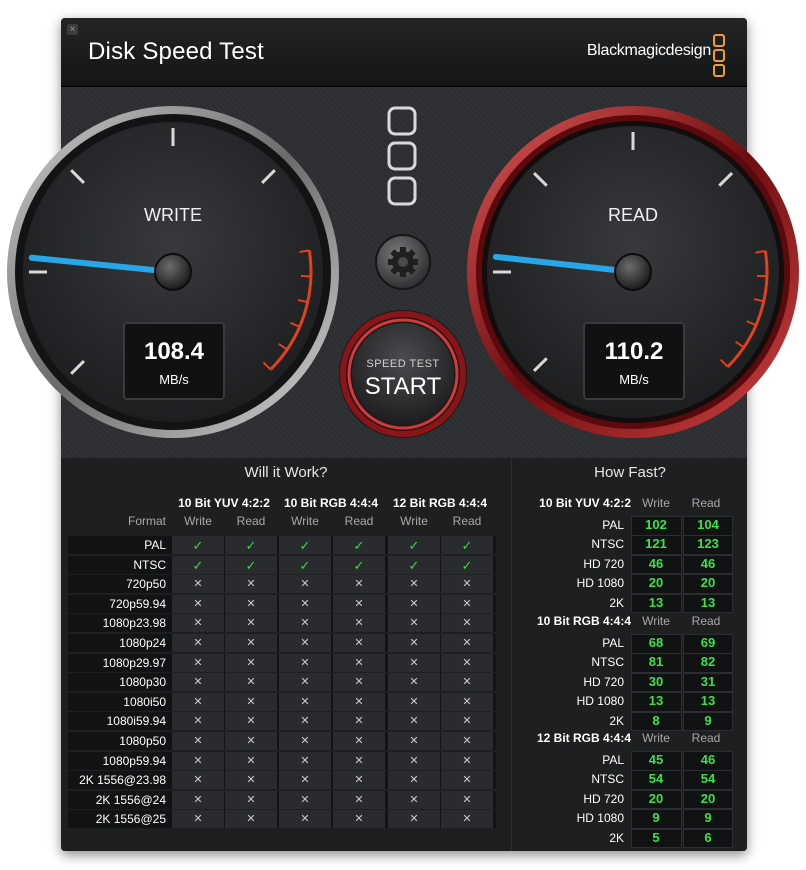 This screenshot has height=870, width=806. What do you see at coordinates (144, 701) in the screenshot?
I see `format-label: 1080i50` at bounding box center [144, 701].